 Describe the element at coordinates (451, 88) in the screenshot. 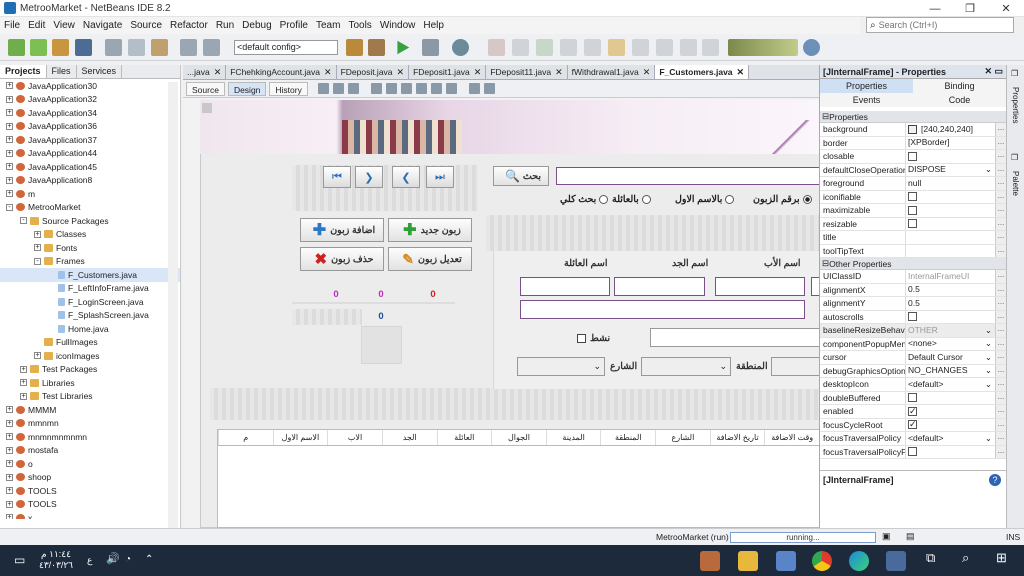

I see `center-vertically-icon` at that location.